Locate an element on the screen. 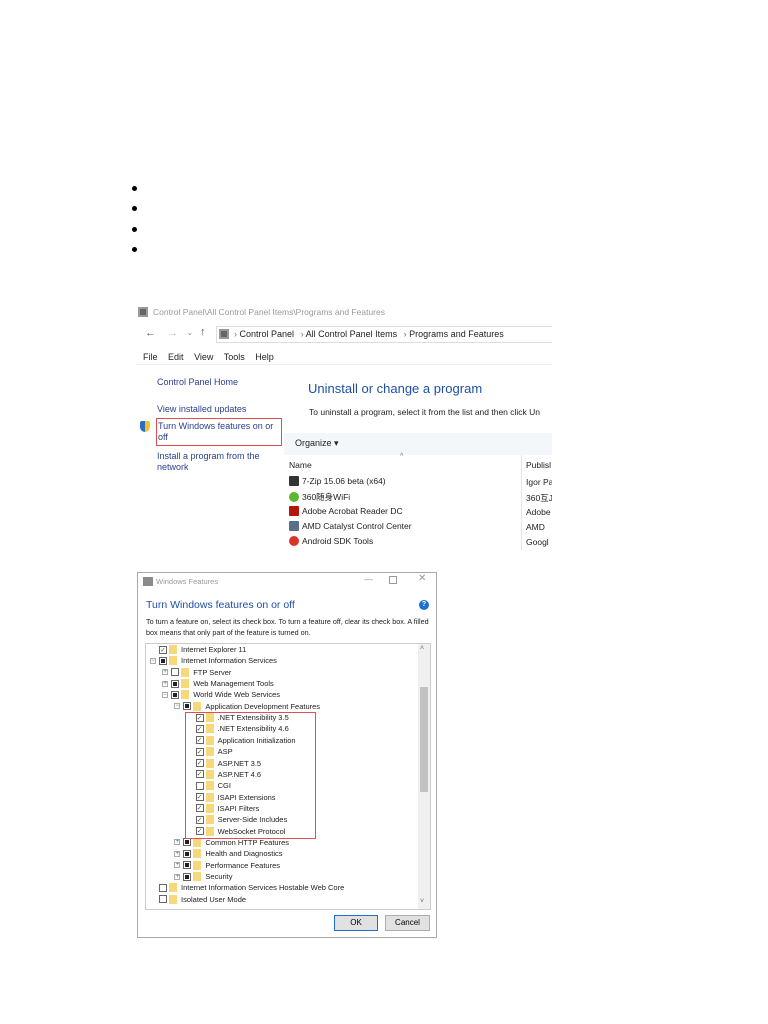 The image size is (768, 1024). 7zip-icon is located at coordinates (294, 481).